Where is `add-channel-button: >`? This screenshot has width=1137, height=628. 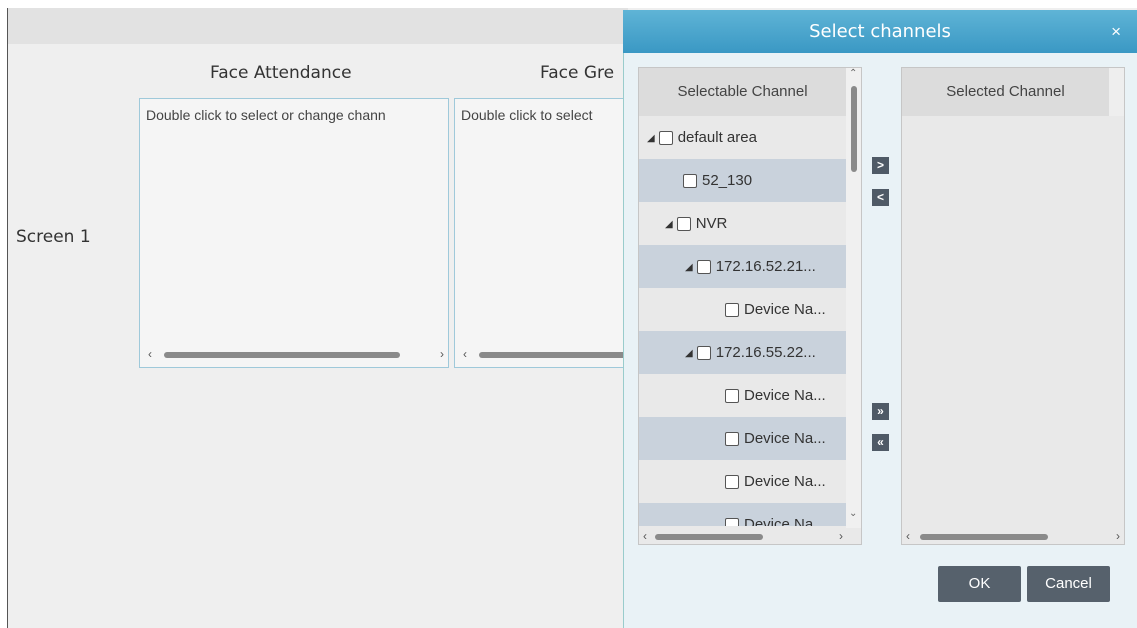
add-channel-button: > is located at coordinates (880, 165).